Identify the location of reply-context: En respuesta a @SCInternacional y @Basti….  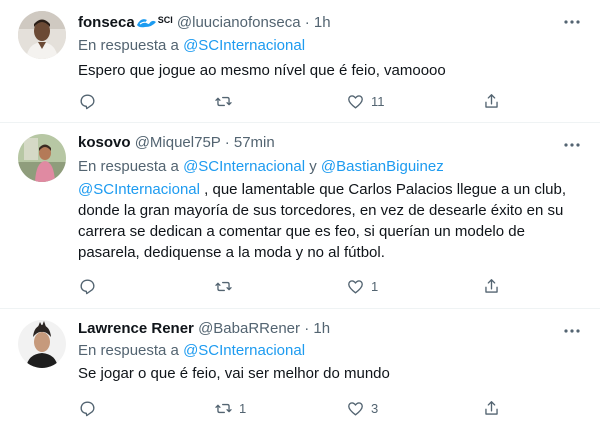
(261, 167).